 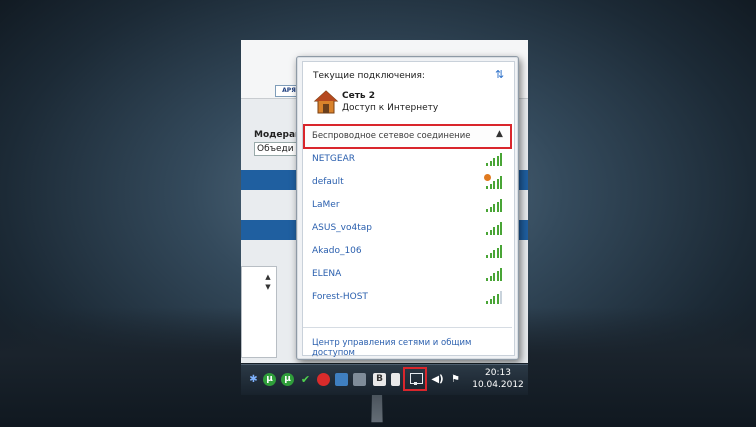 What do you see at coordinates (407, 253) in the screenshot?
I see `wifi-network-item: Akado_106` at bounding box center [407, 253].